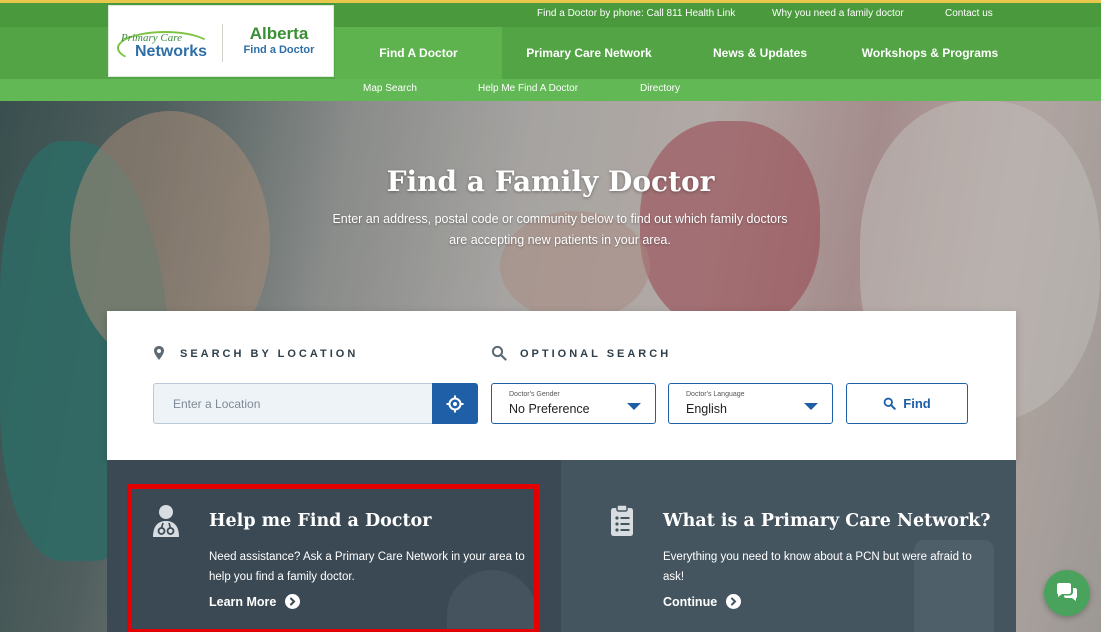 This screenshot has height=632, width=1101. Describe the element at coordinates (750, 403) in the screenshot. I see `language-select: Doctor's Language English` at that location.